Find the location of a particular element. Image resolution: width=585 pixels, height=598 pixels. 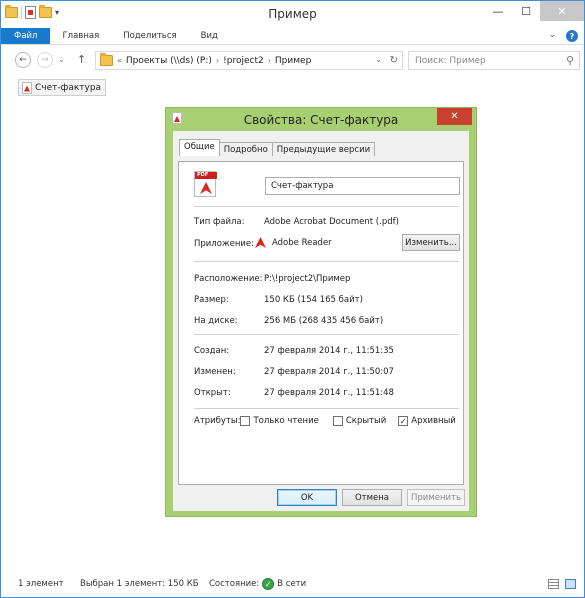

address-dropdown-icon: ⌄ is located at coordinates (378, 59).